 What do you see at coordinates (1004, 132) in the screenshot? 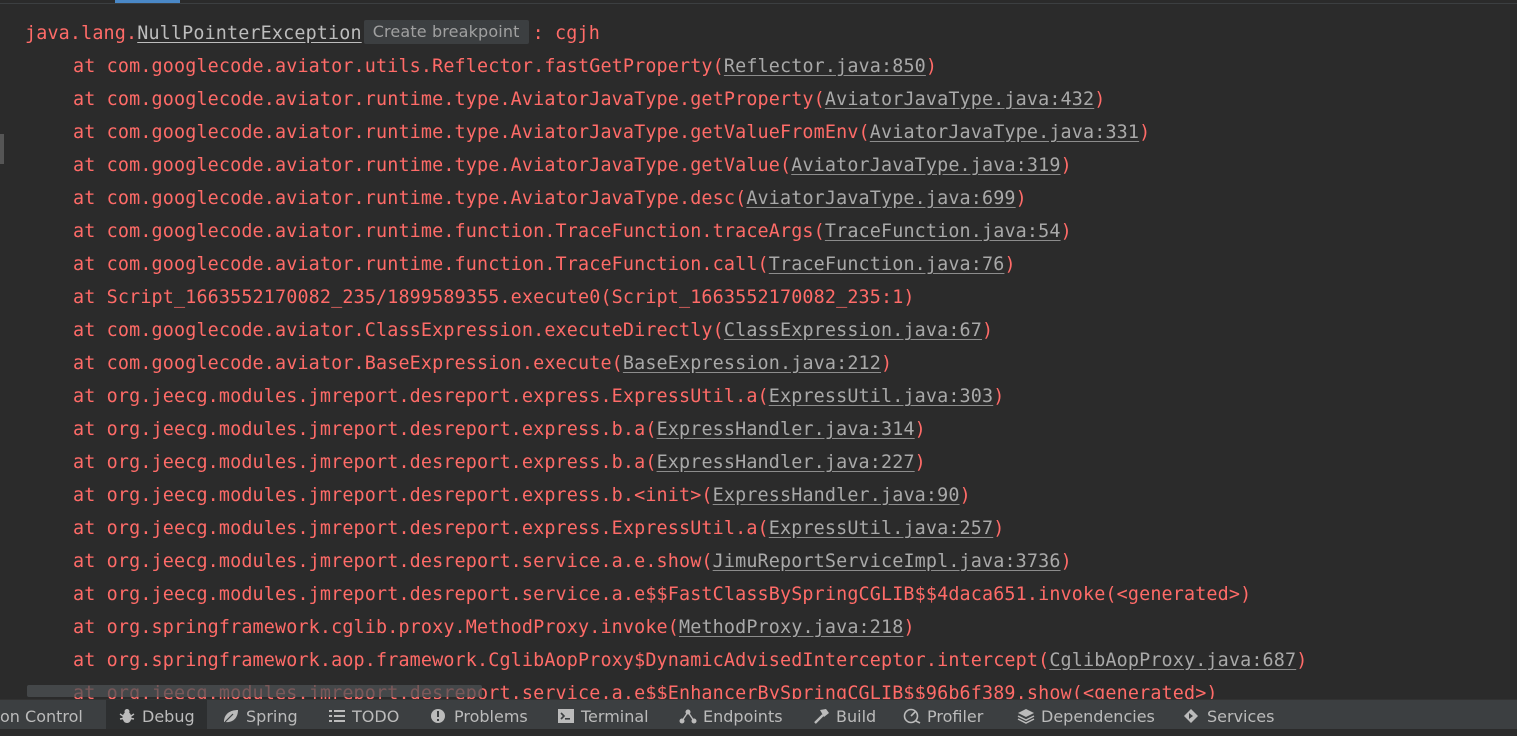
I see `source-link: AviatorJavaType.java:331` at bounding box center [1004, 132].